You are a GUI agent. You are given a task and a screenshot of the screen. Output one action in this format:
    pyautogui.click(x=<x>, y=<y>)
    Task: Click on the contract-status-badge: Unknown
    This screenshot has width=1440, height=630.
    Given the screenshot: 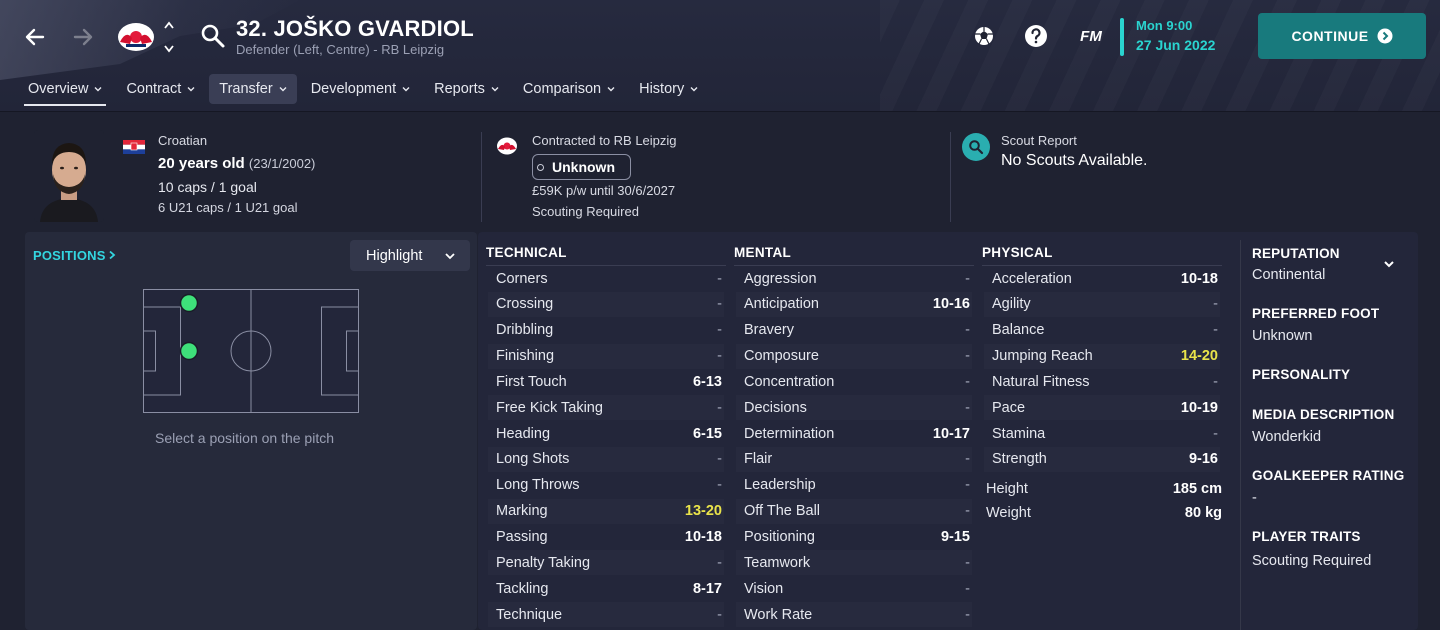 What is the action you would take?
    pyautogui.click(x=581, y=167)
    